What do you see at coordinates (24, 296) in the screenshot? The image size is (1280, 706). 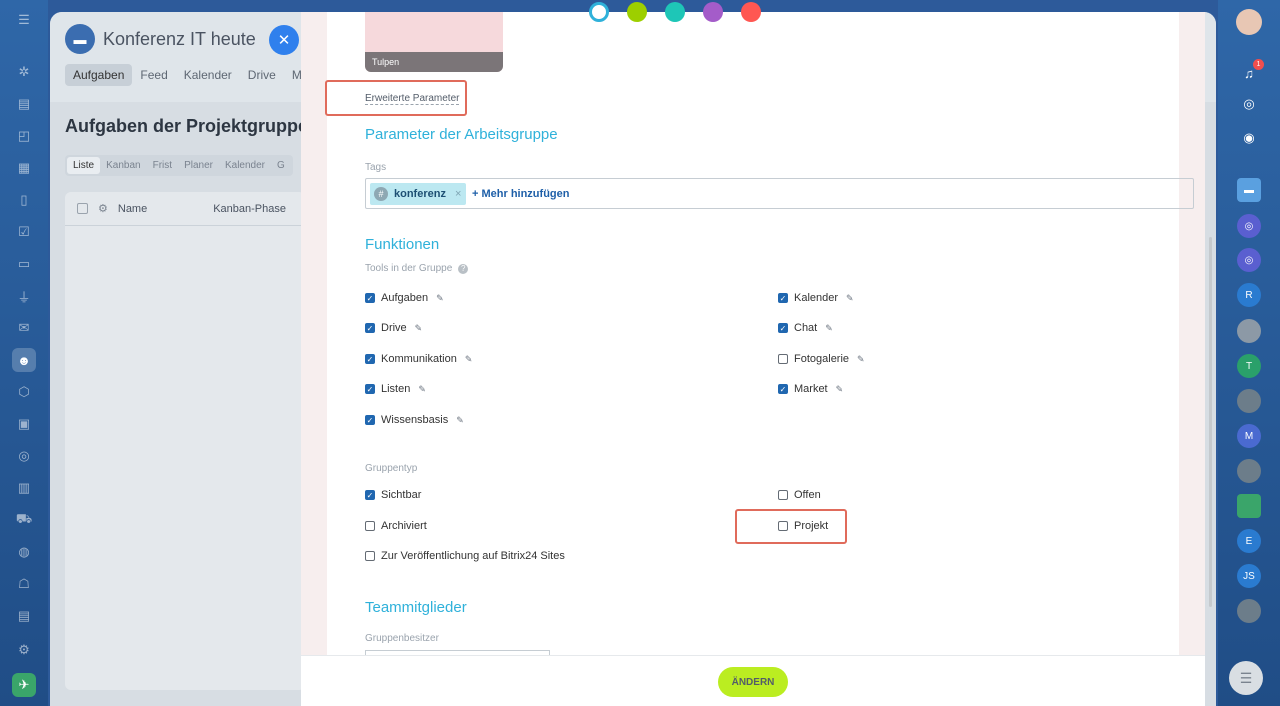 I see `funnel-icon: ⏚` at bounding box center [24, 296].